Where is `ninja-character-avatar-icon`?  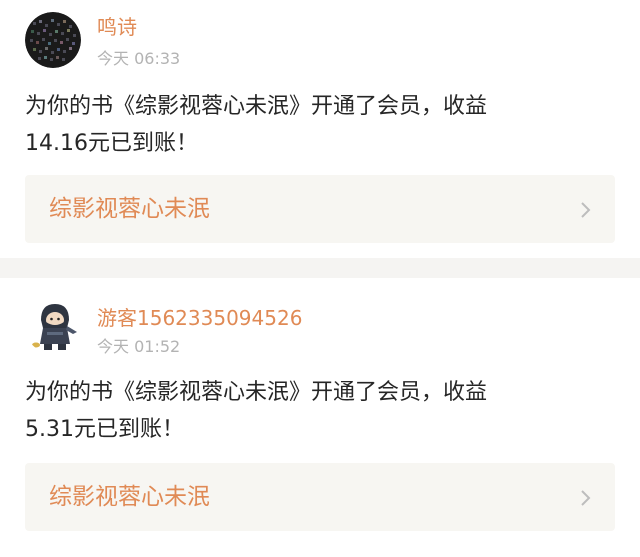 ninja-character-avatar-icon is located at coordinates (53, 326).